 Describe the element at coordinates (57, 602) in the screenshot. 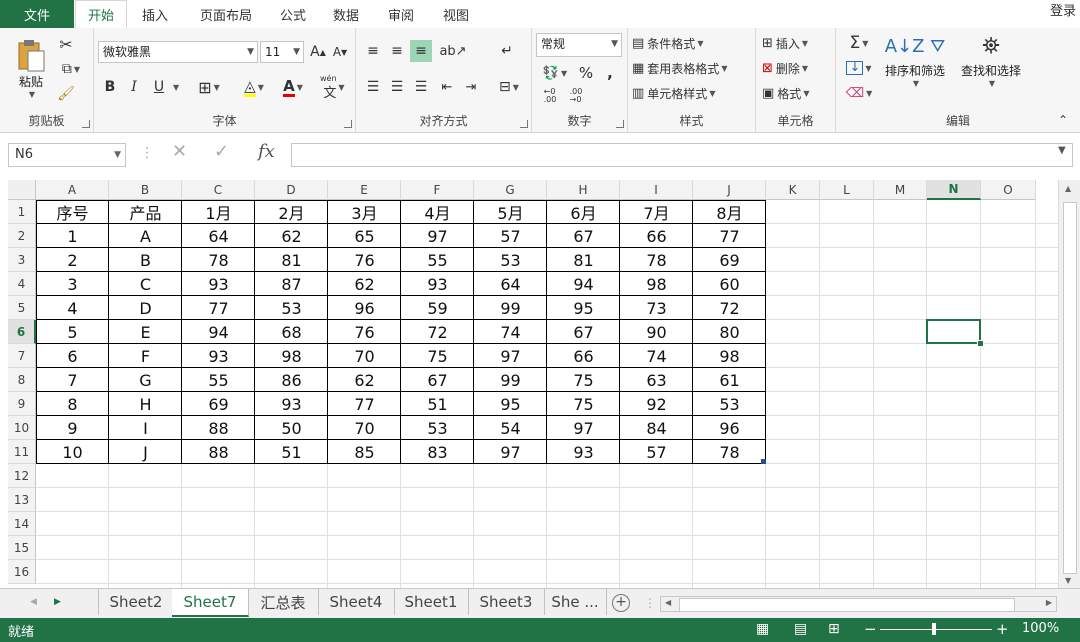

I see `scroll-tabs-right-icon: ▶` at that location.